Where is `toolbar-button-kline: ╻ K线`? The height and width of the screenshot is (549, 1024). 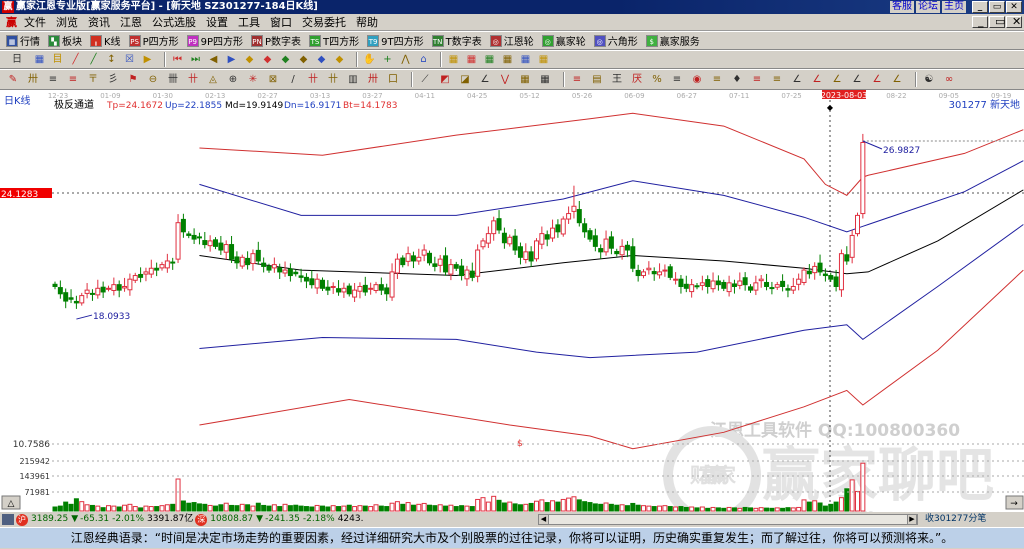 toolbar-button-kline: ╻ K线 is located at coordinates (105, 40).